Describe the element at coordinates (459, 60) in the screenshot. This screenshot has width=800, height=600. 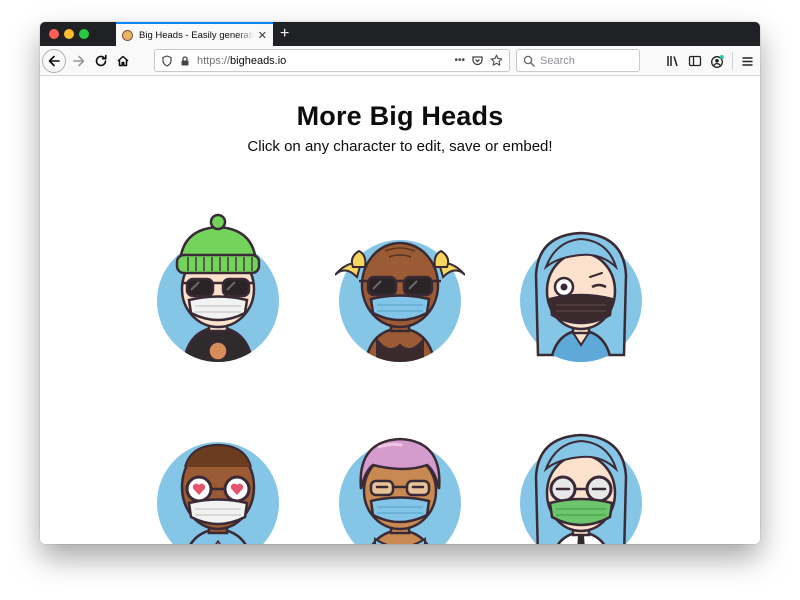
I see `page-actions-icon: •••` at that location.